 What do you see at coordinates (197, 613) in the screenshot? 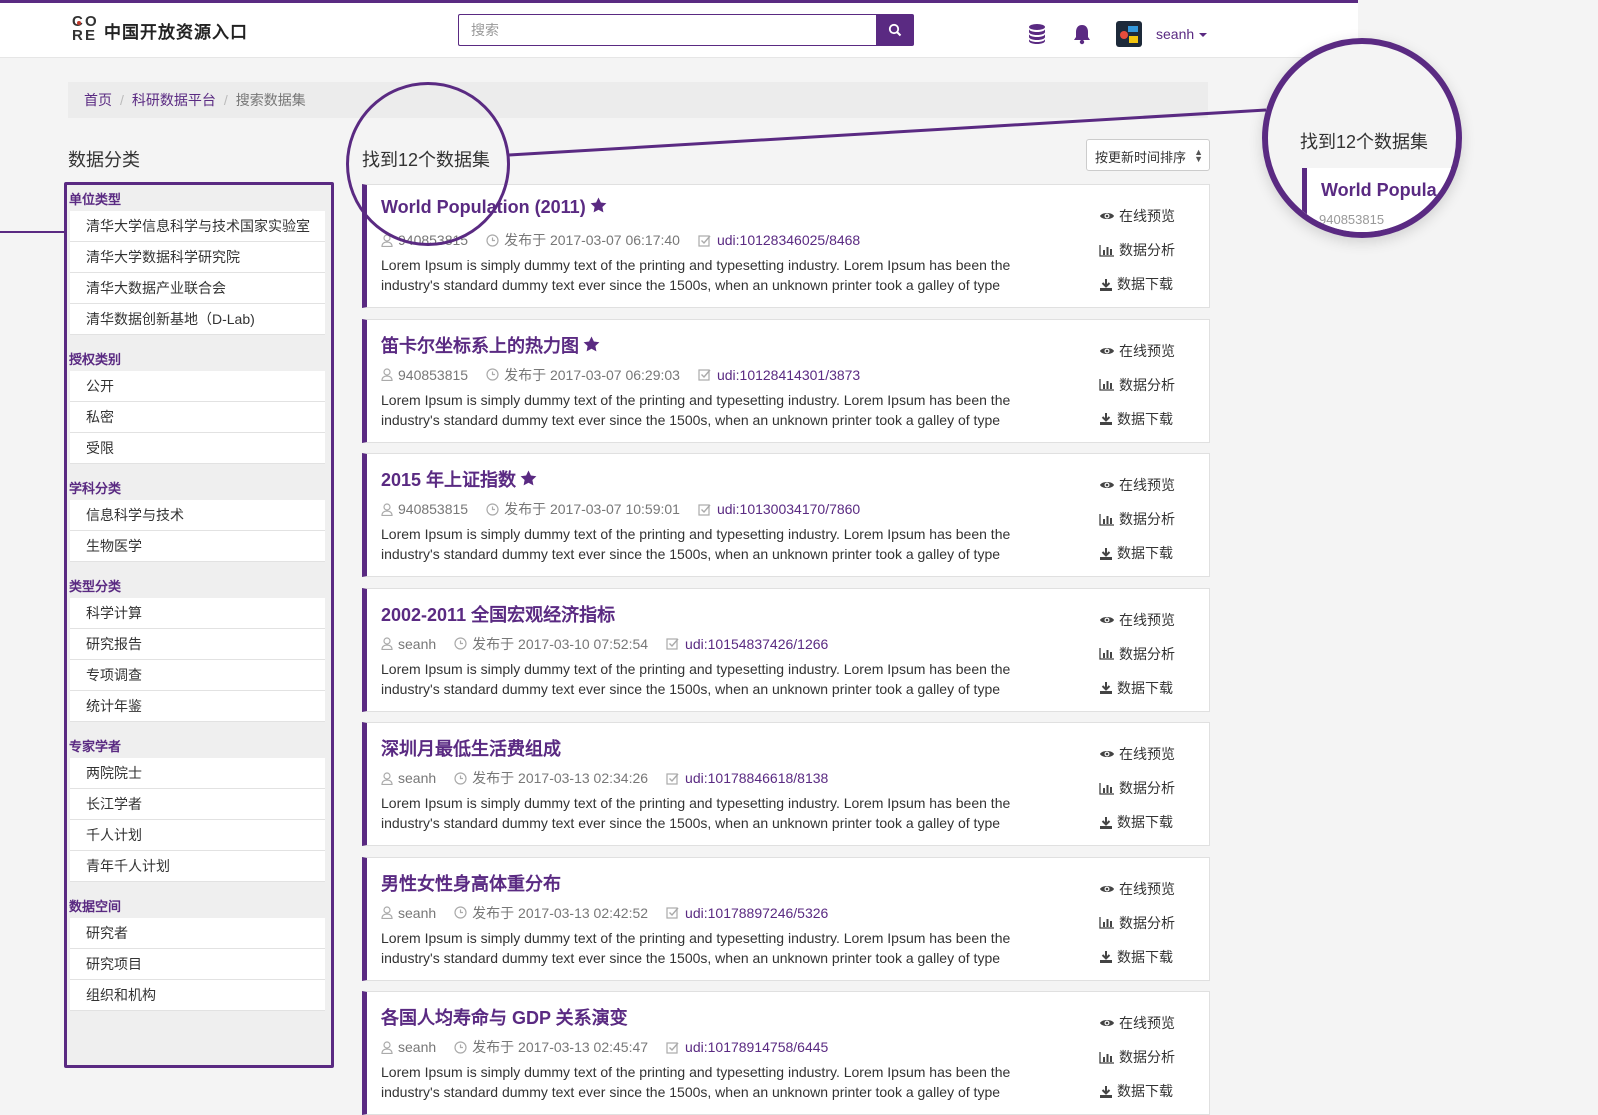
I see `category-item: 科学计算` at bounding box center [197, 613].